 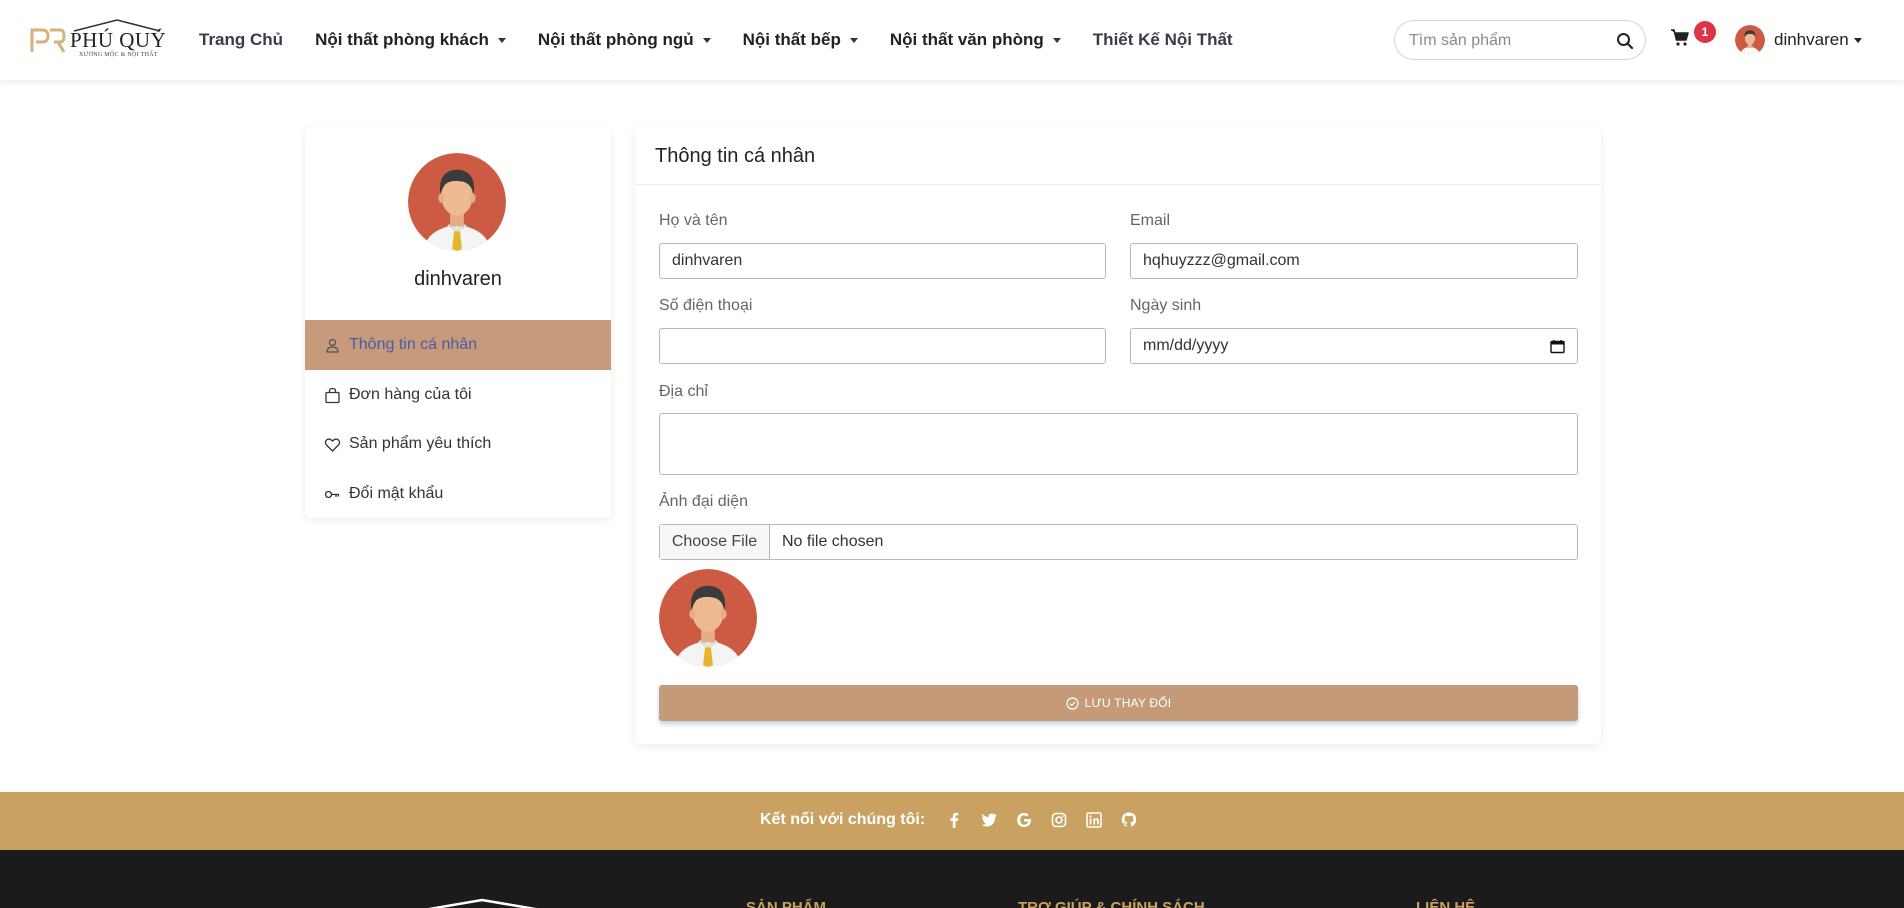 I want to click on card-header: Thông tin cá nhân, so click(x=1118, y=156).